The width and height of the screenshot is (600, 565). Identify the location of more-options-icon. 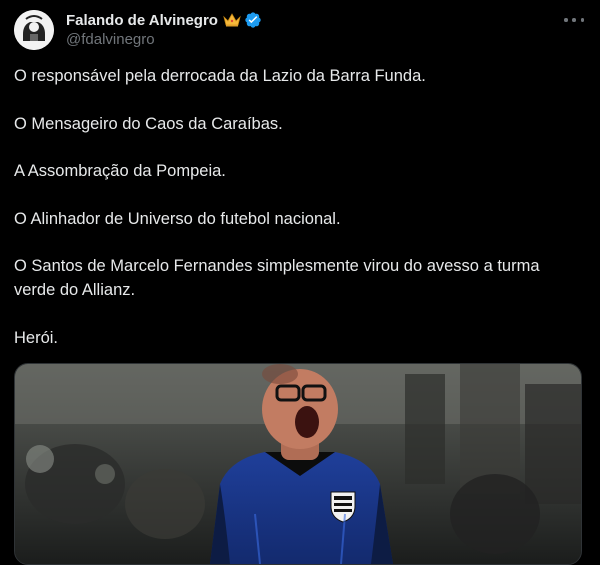
(574, 20).